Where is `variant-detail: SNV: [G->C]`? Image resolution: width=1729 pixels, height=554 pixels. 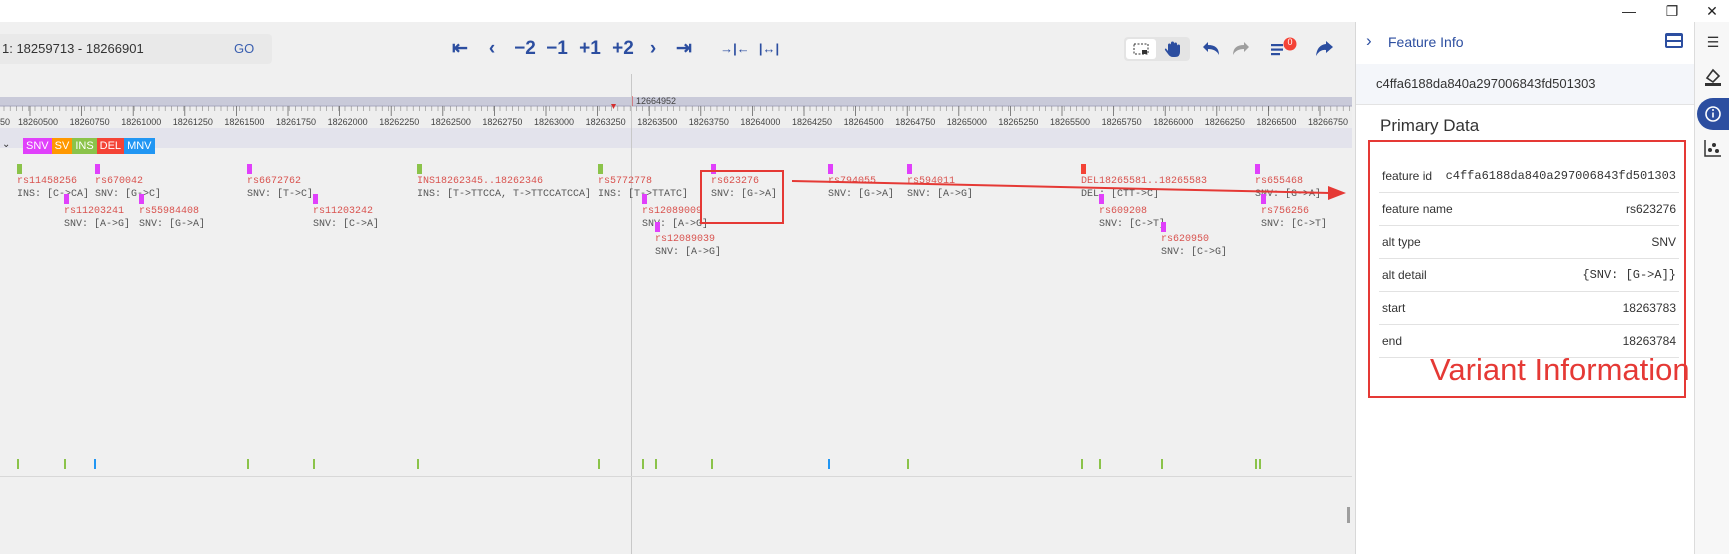 variant-detail: SNV: [G->C] is located at coordinates (128, 194).